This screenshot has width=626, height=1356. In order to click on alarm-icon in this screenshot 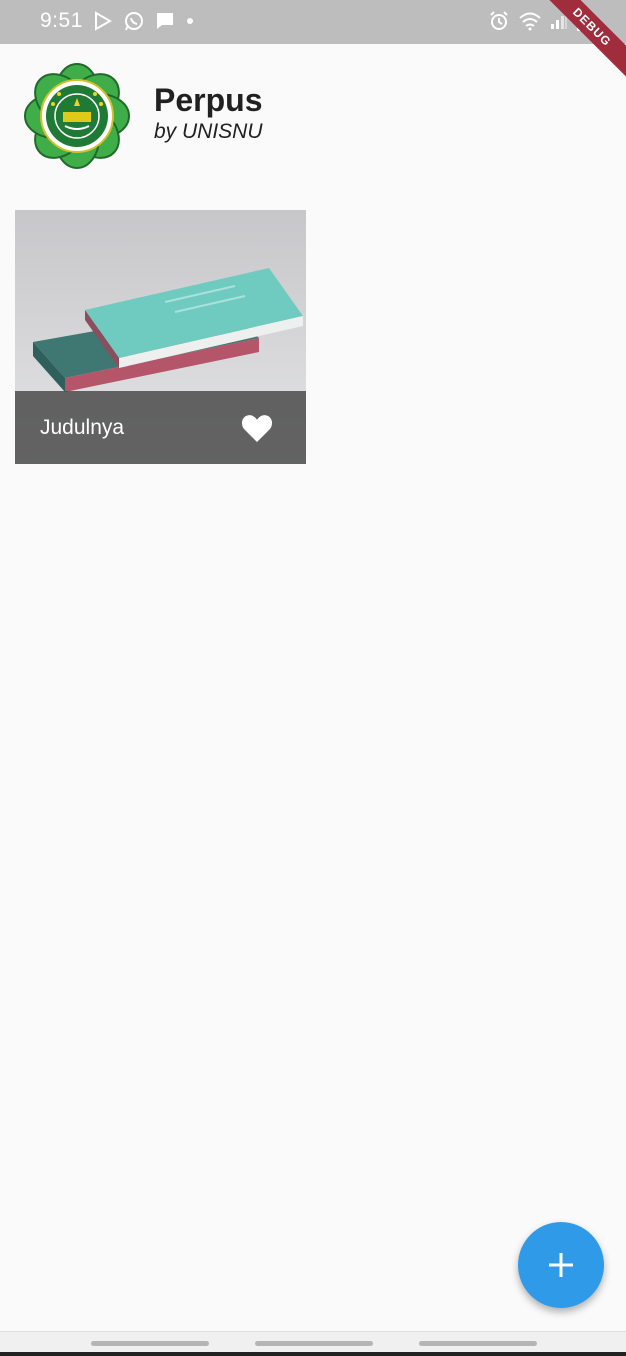, I will do `click(499, 21)`.